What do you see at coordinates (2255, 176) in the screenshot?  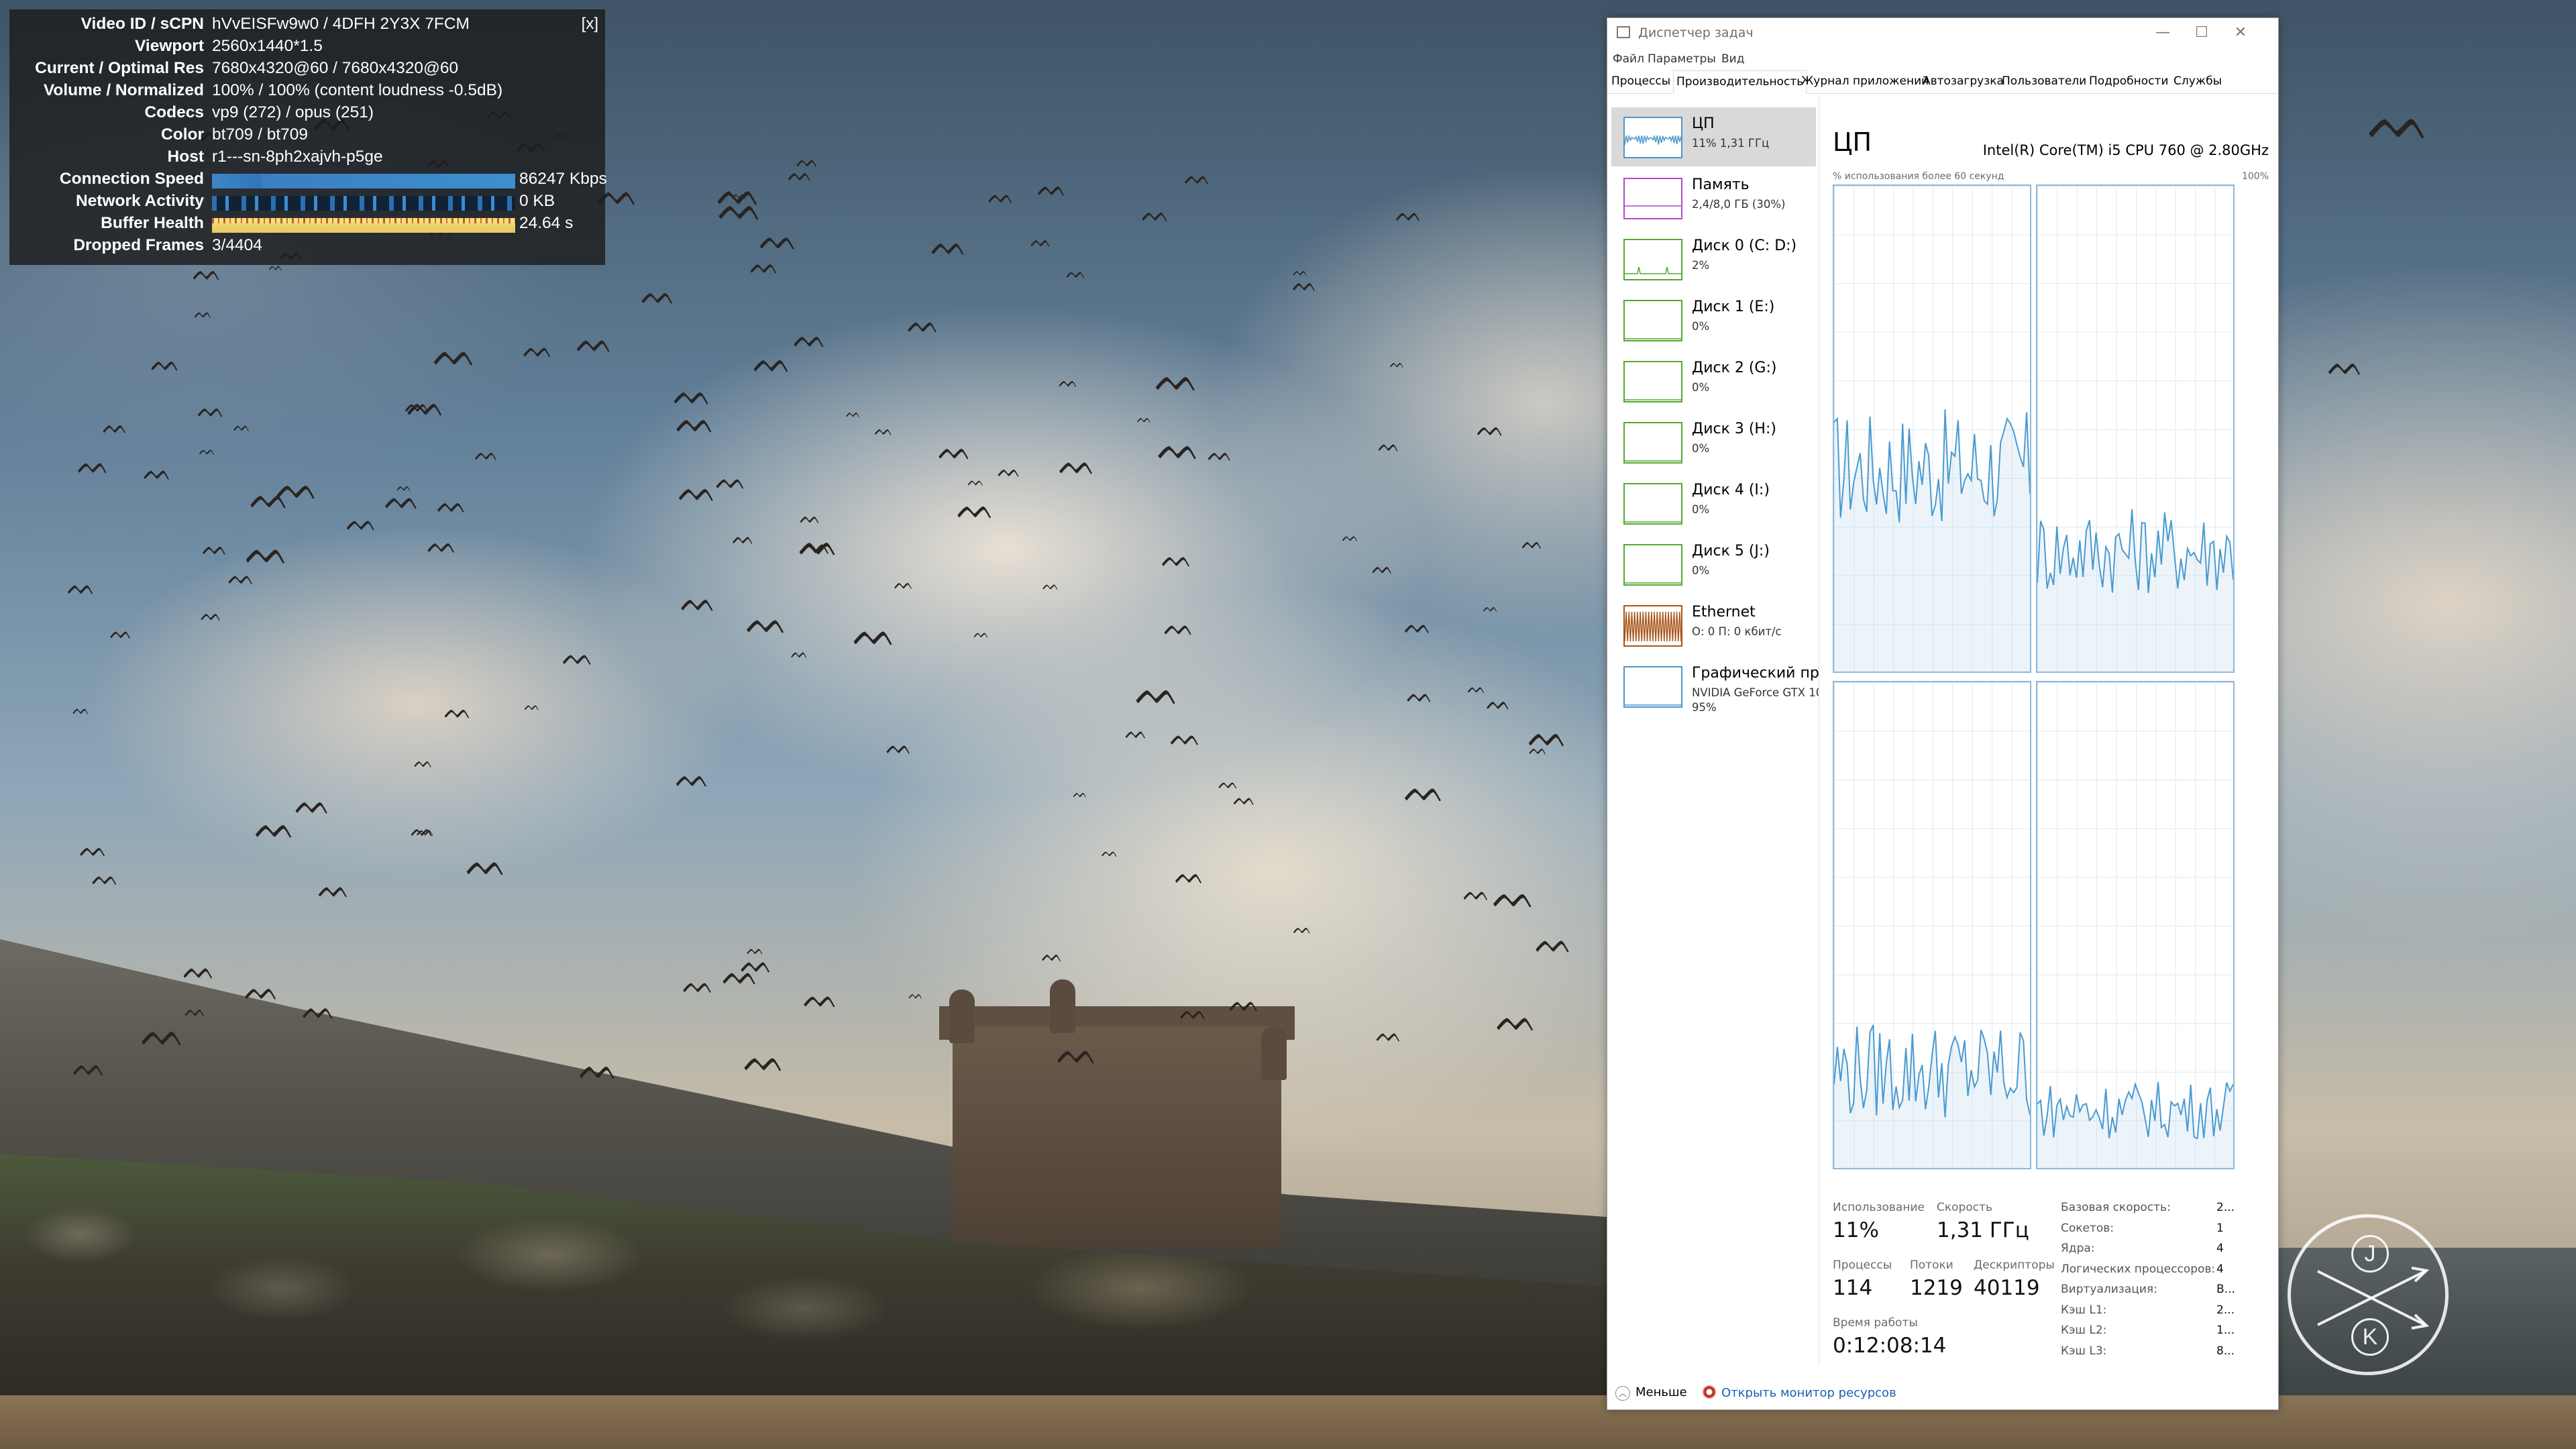 I see `graph-max-label: 100%` at bounding box center [2255, 176].